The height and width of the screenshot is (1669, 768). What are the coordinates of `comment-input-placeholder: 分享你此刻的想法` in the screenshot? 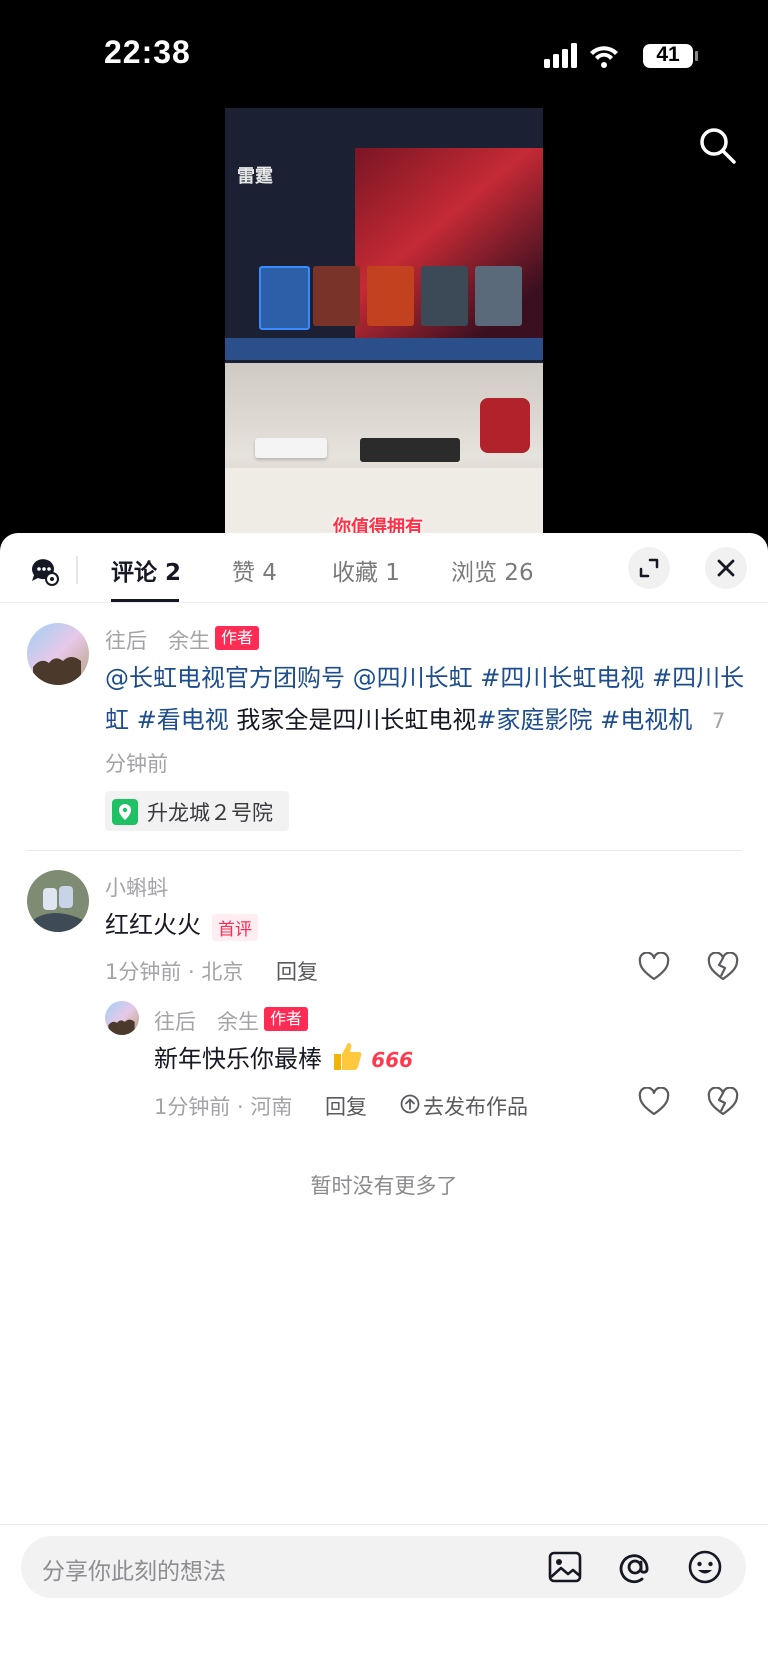 It's located at (134, 1569).